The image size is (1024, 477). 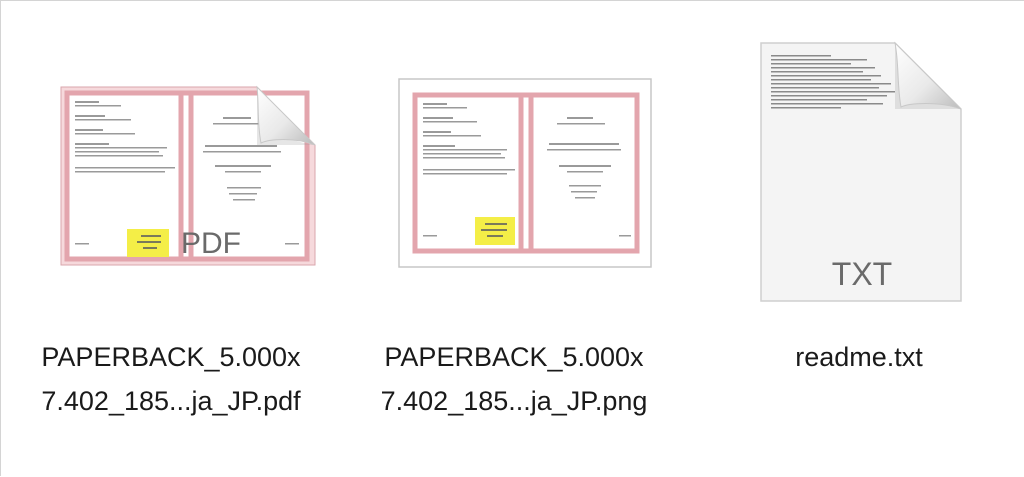 I want to click on text-document-icon: TXT, so click(x=862, y=175).